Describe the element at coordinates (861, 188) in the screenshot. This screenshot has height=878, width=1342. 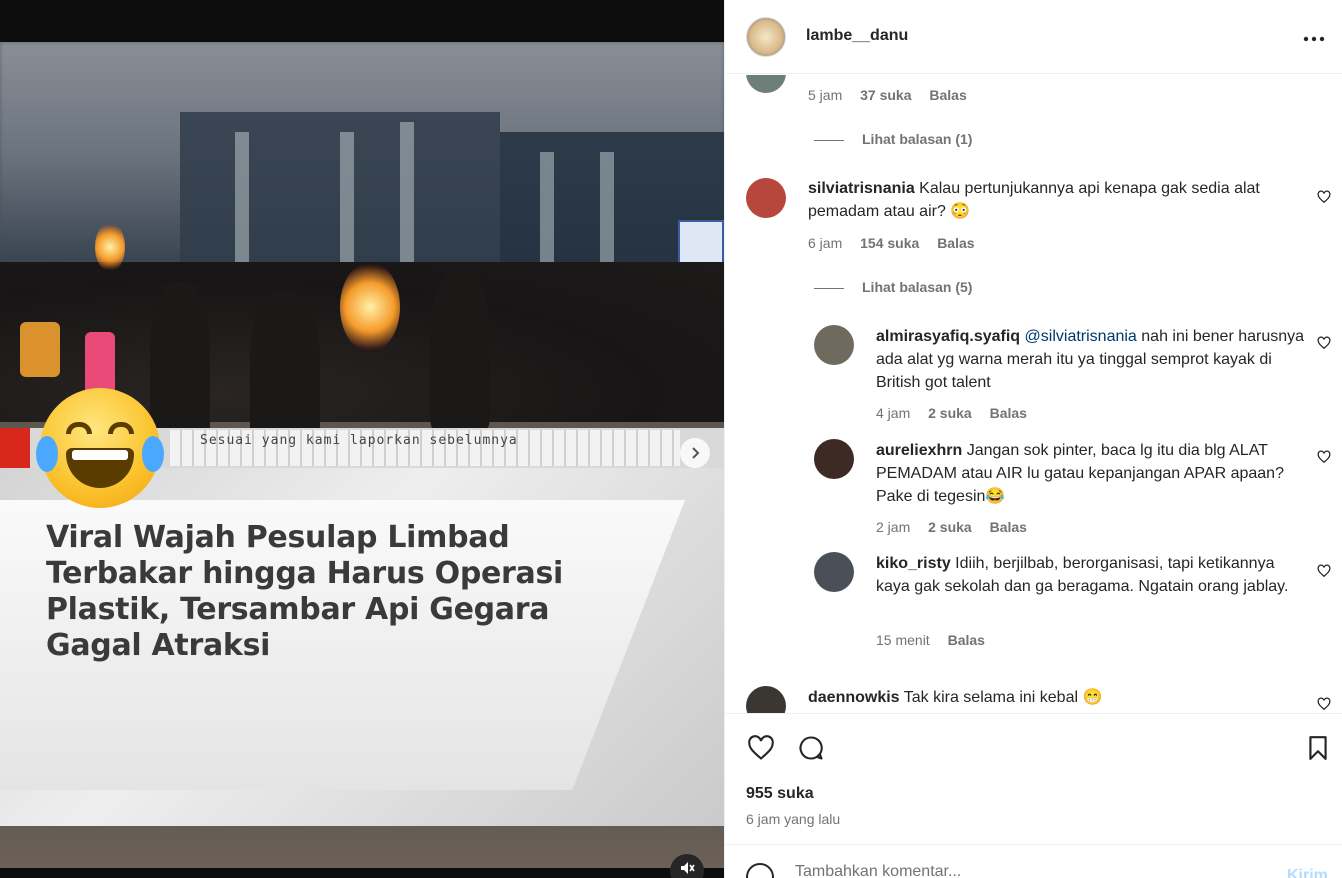
I see `comment-username: silviatrisnania` at that location.